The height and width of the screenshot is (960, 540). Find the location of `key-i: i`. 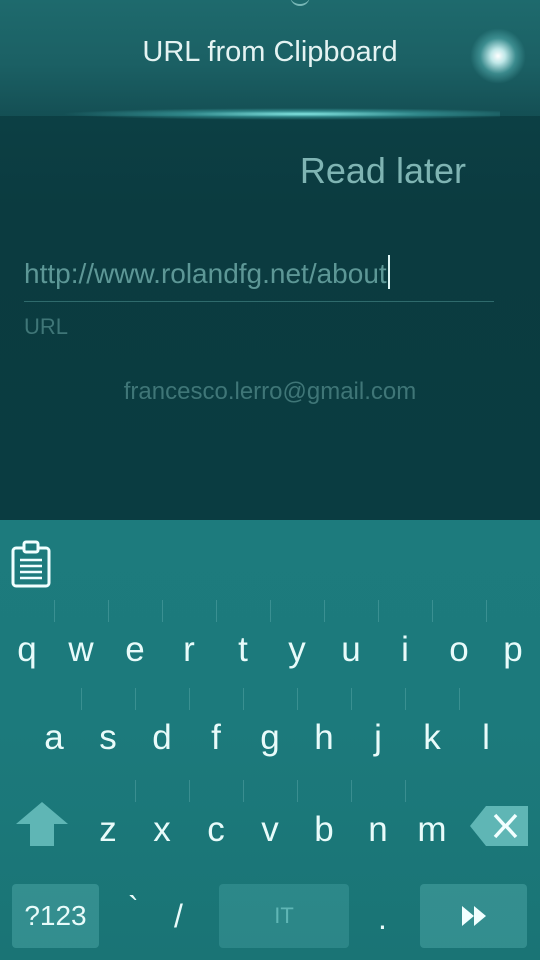

key-i: i is located at coordinates (405, 649).